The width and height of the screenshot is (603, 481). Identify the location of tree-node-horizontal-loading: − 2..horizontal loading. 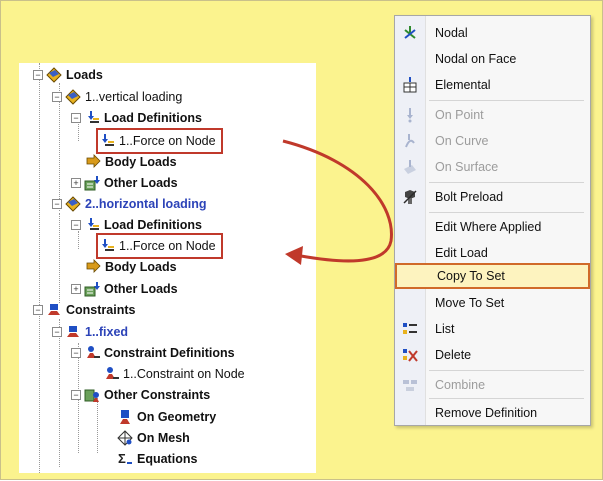
(129, 204).